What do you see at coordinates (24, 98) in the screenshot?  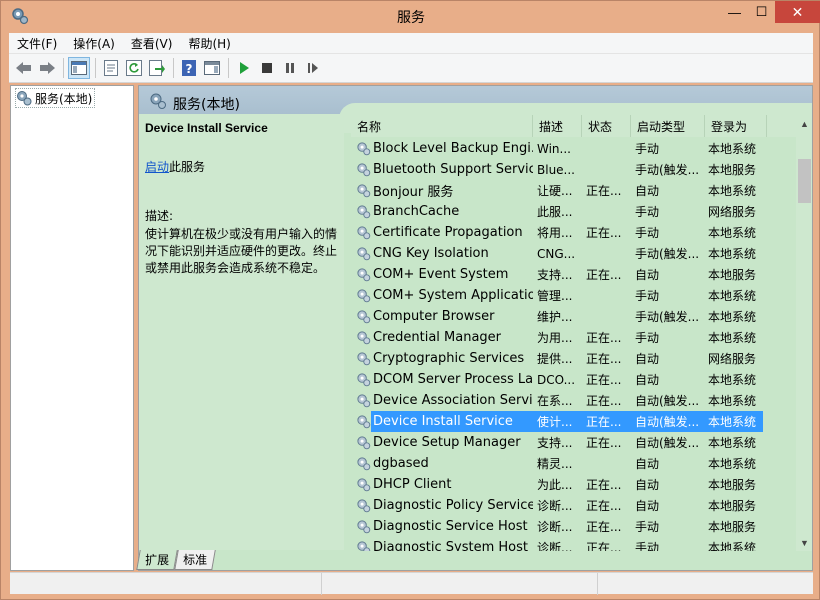 I see `services-gear-icon` at bounding box center [24, 98].